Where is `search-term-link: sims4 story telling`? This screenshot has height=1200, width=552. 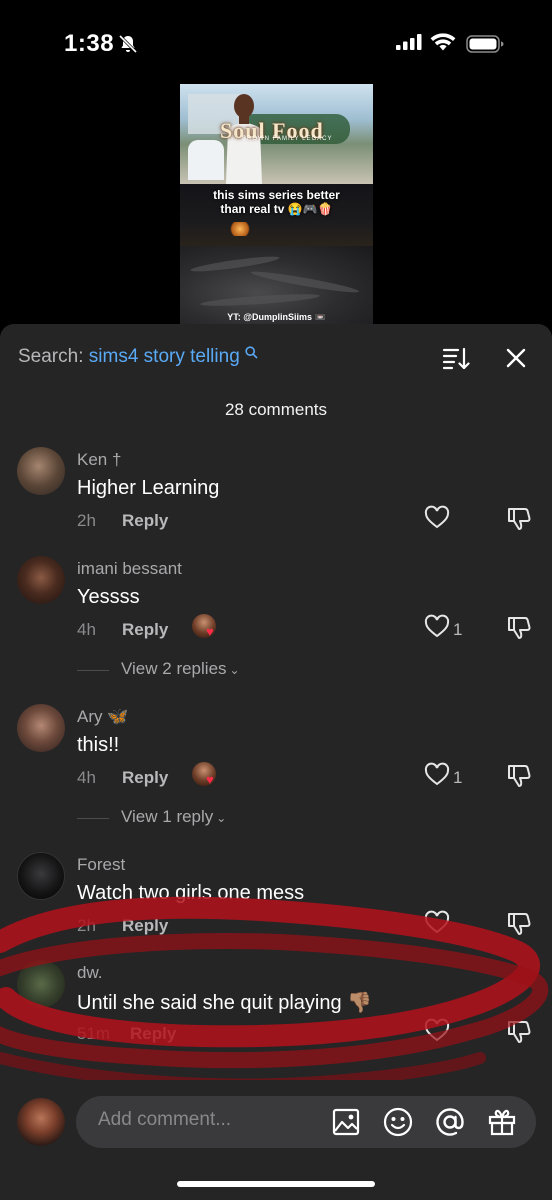 search-term-link: sims4 story telling is located at coordinates (164, 356).